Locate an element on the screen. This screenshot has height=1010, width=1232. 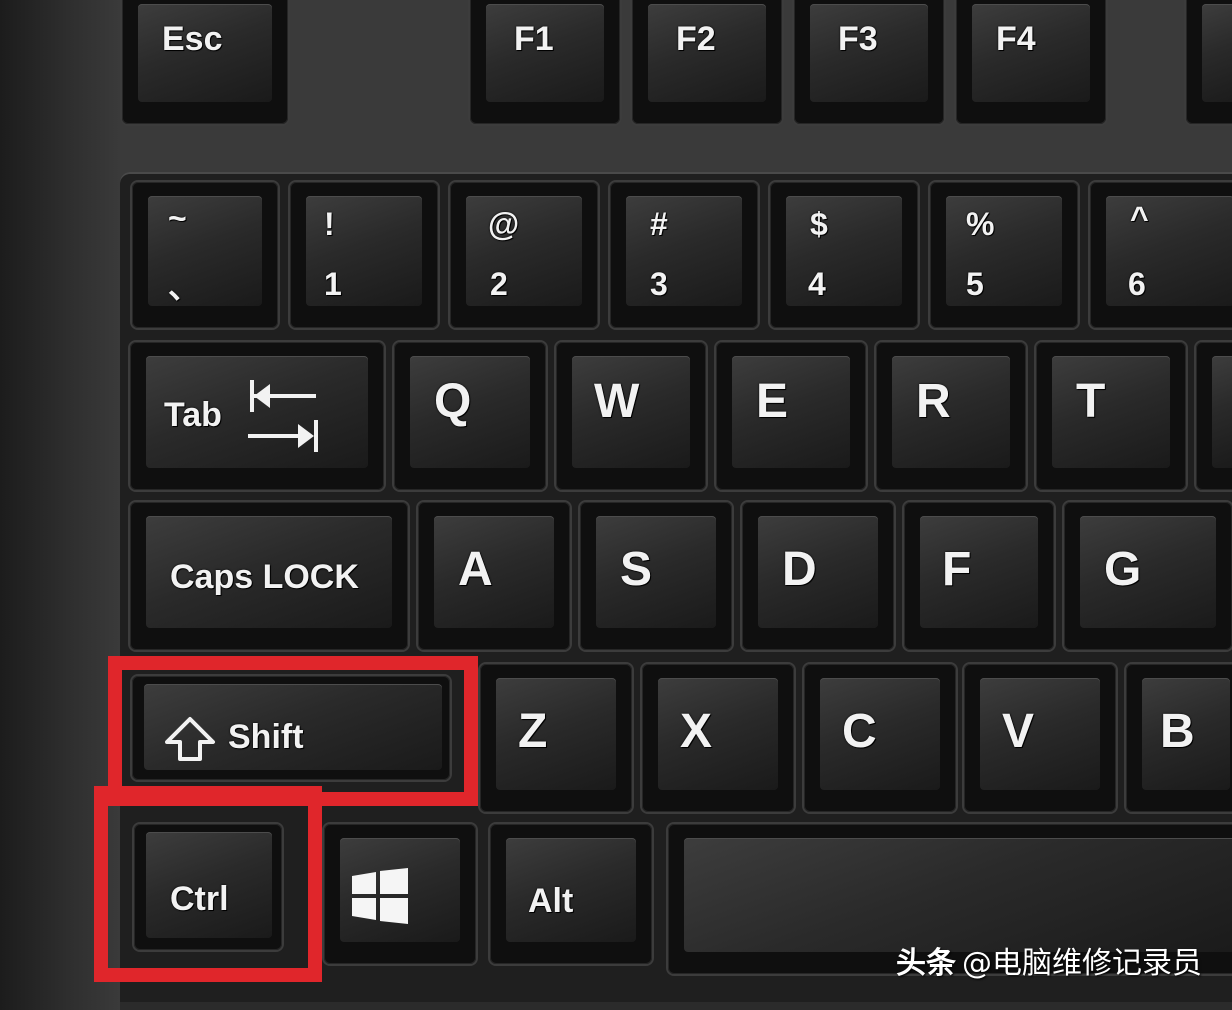
key-f2-label: F2 is located at coordinates (696, 39).